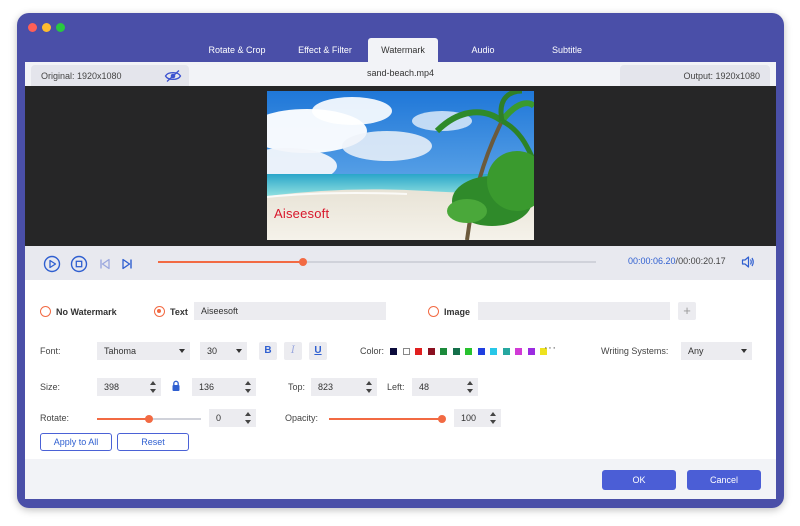 The image size is (800, 526). I want to click on dialog-footer: OK Cancel, so click(400, 479).